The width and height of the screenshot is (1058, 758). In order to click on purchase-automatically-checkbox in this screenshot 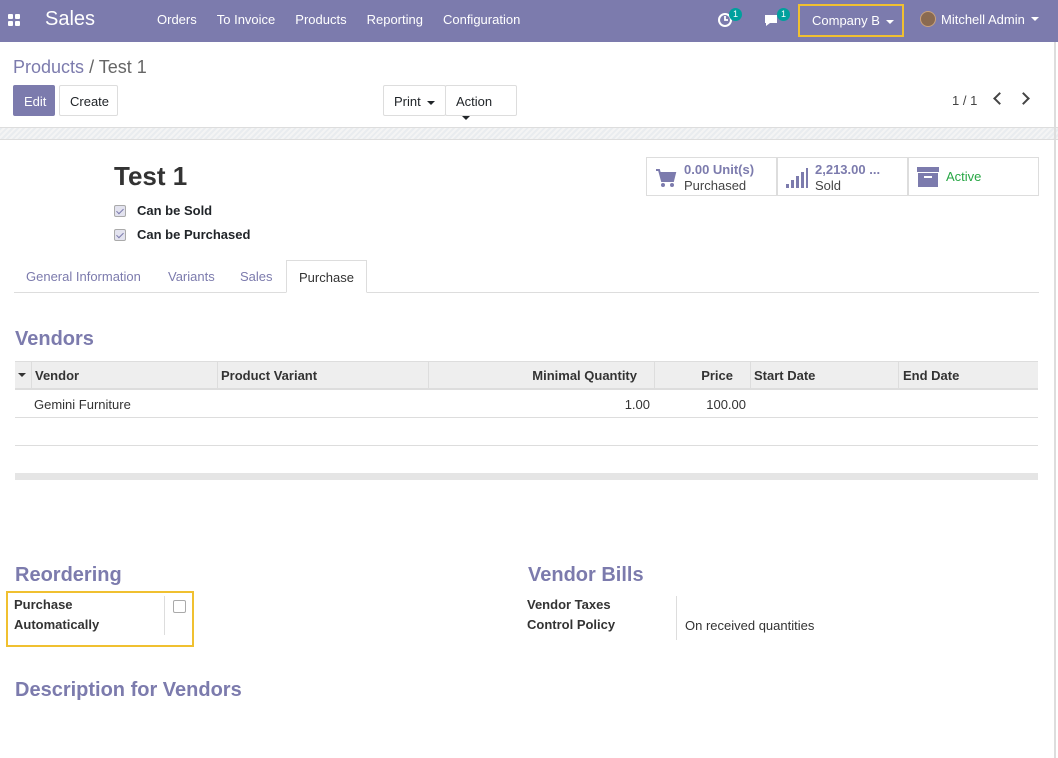, I will do `click(179, 606)`.